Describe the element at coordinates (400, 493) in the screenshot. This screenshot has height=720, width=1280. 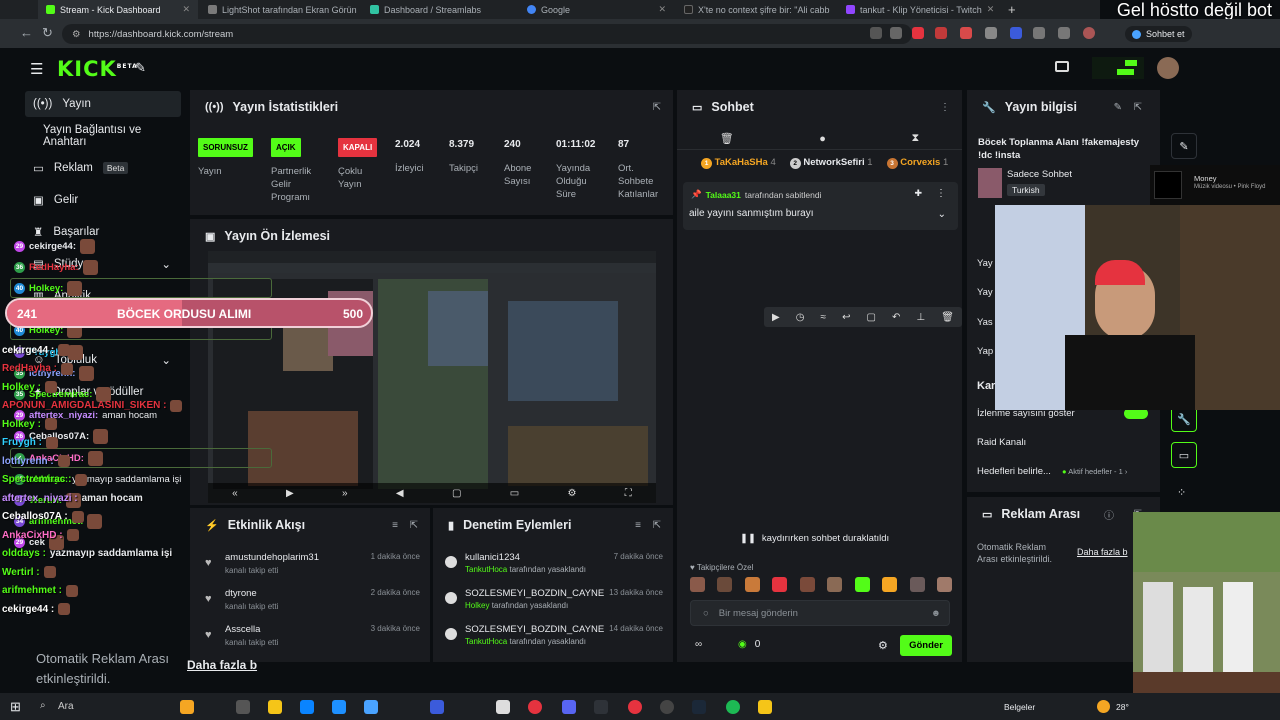
I see `volume-icon: ◀` at that location.